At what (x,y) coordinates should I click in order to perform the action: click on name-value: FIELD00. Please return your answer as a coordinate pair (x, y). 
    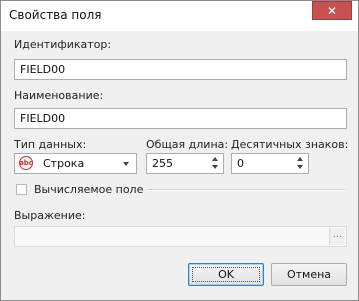
    Looking at the image, I should click on (43, 118).